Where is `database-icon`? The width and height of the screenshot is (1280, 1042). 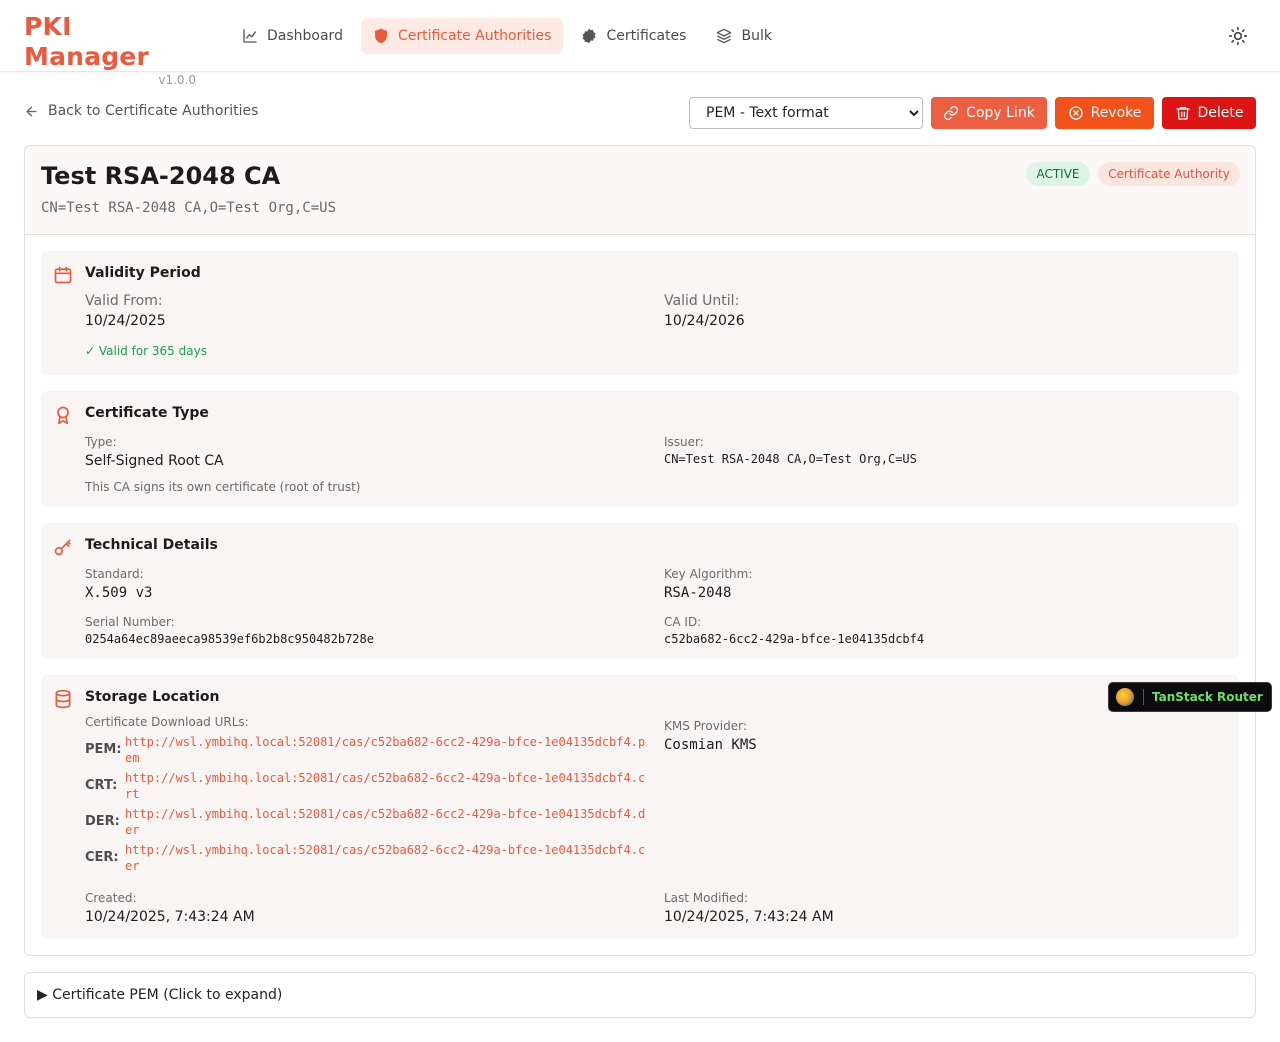 database-icon is located at coordinates (63, 699).